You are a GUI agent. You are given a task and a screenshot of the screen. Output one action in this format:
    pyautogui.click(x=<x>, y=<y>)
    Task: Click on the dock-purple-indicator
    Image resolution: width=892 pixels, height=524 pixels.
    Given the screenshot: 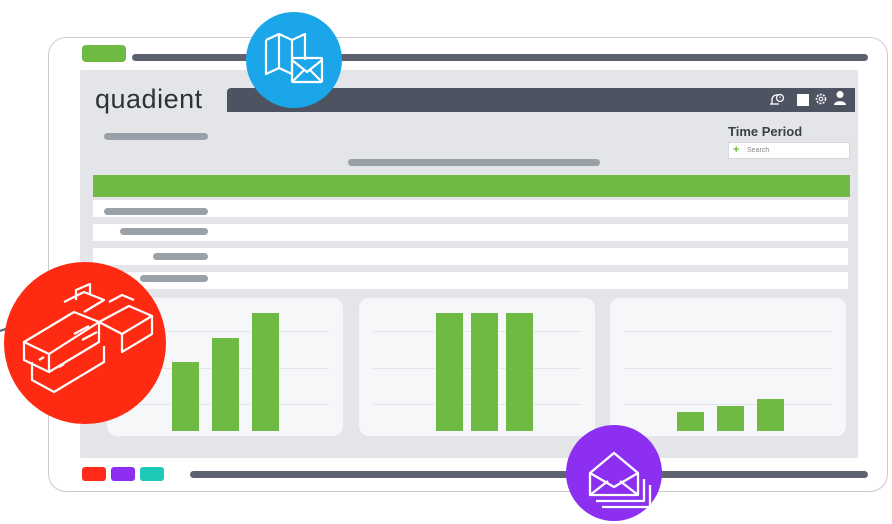 What is the action you would take?
    pyautogui.click(x=123, y=474)
    